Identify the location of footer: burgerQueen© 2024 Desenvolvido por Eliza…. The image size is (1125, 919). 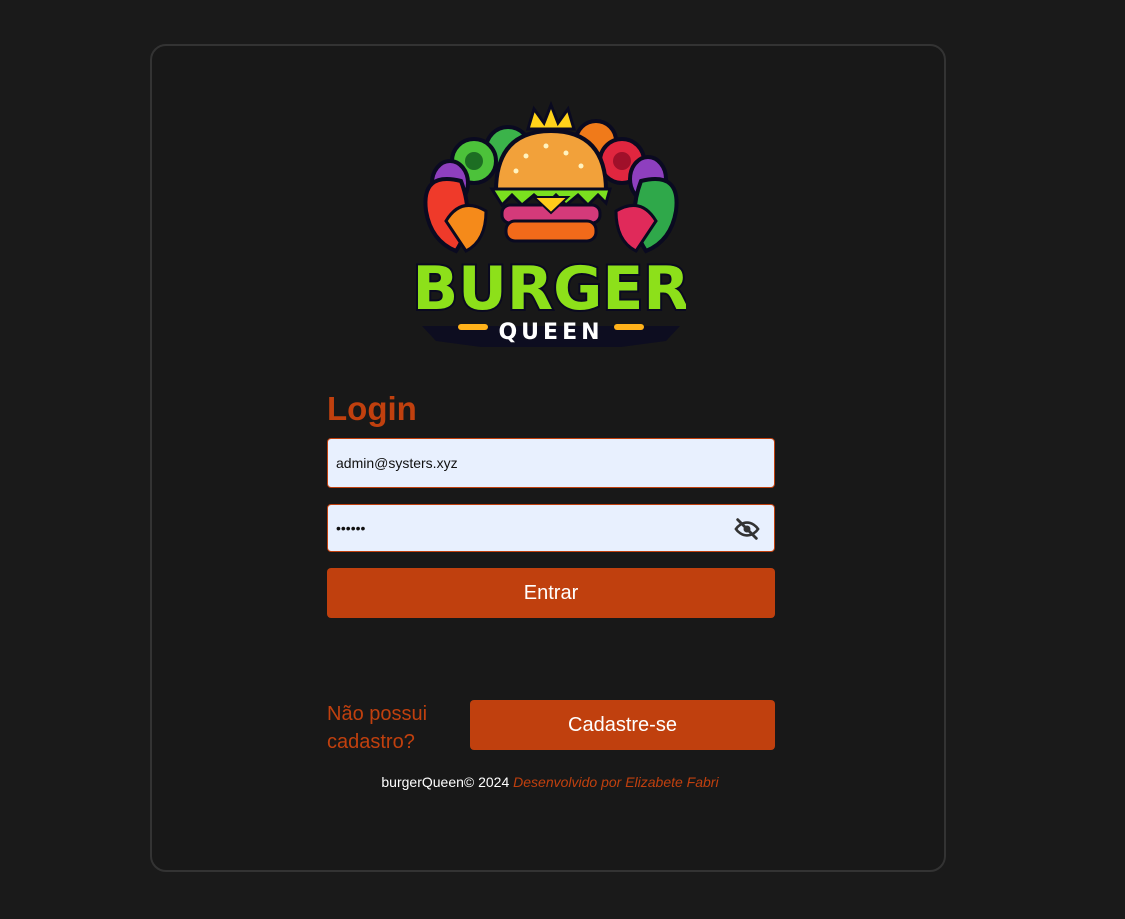
(550, 782).